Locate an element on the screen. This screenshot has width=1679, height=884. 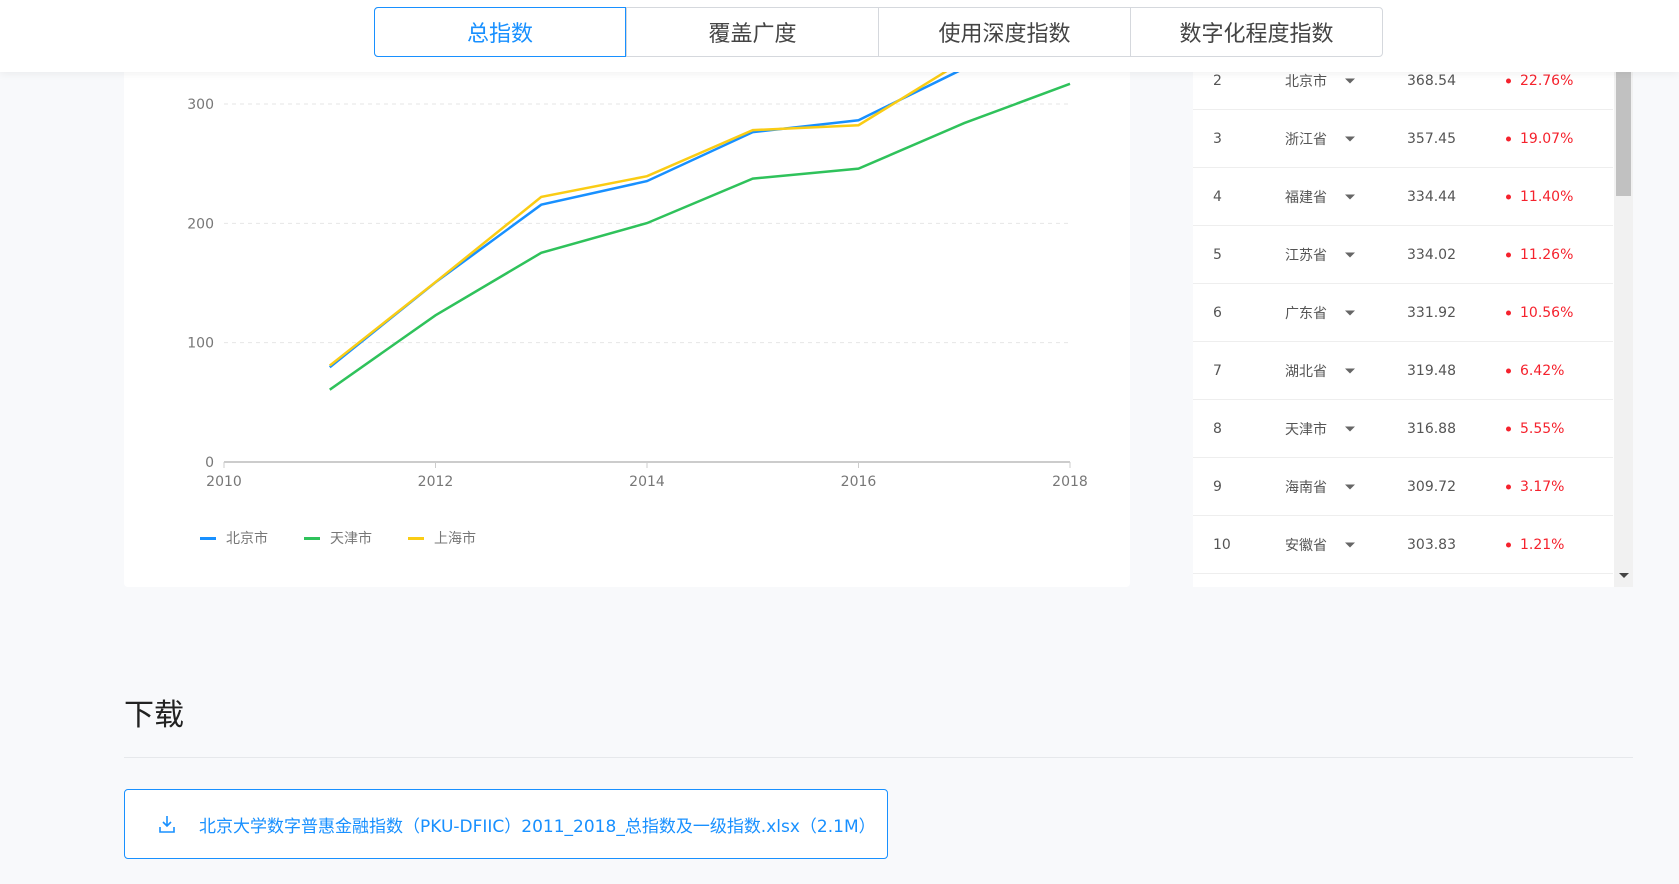
index-value: 303.83 is located at coordinates (1431, 544).